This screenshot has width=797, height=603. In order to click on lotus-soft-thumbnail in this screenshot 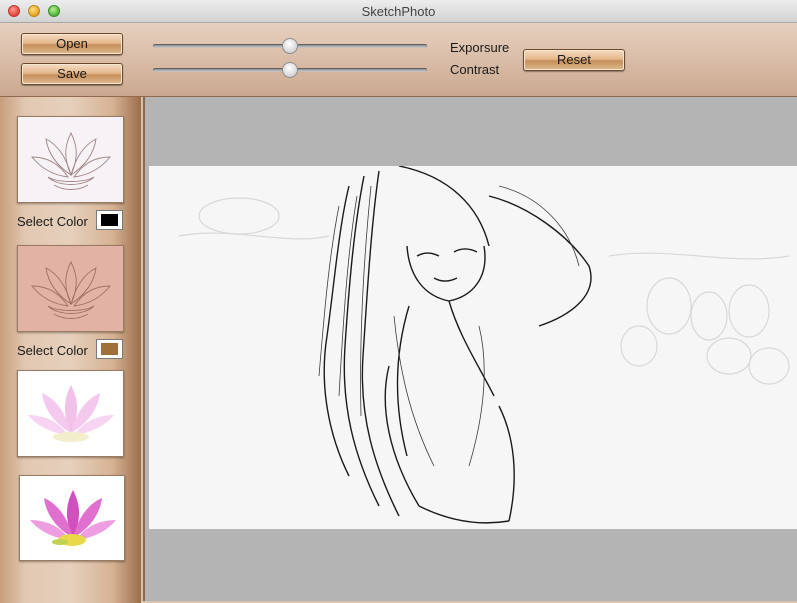, I will do `click(70, 413)`.